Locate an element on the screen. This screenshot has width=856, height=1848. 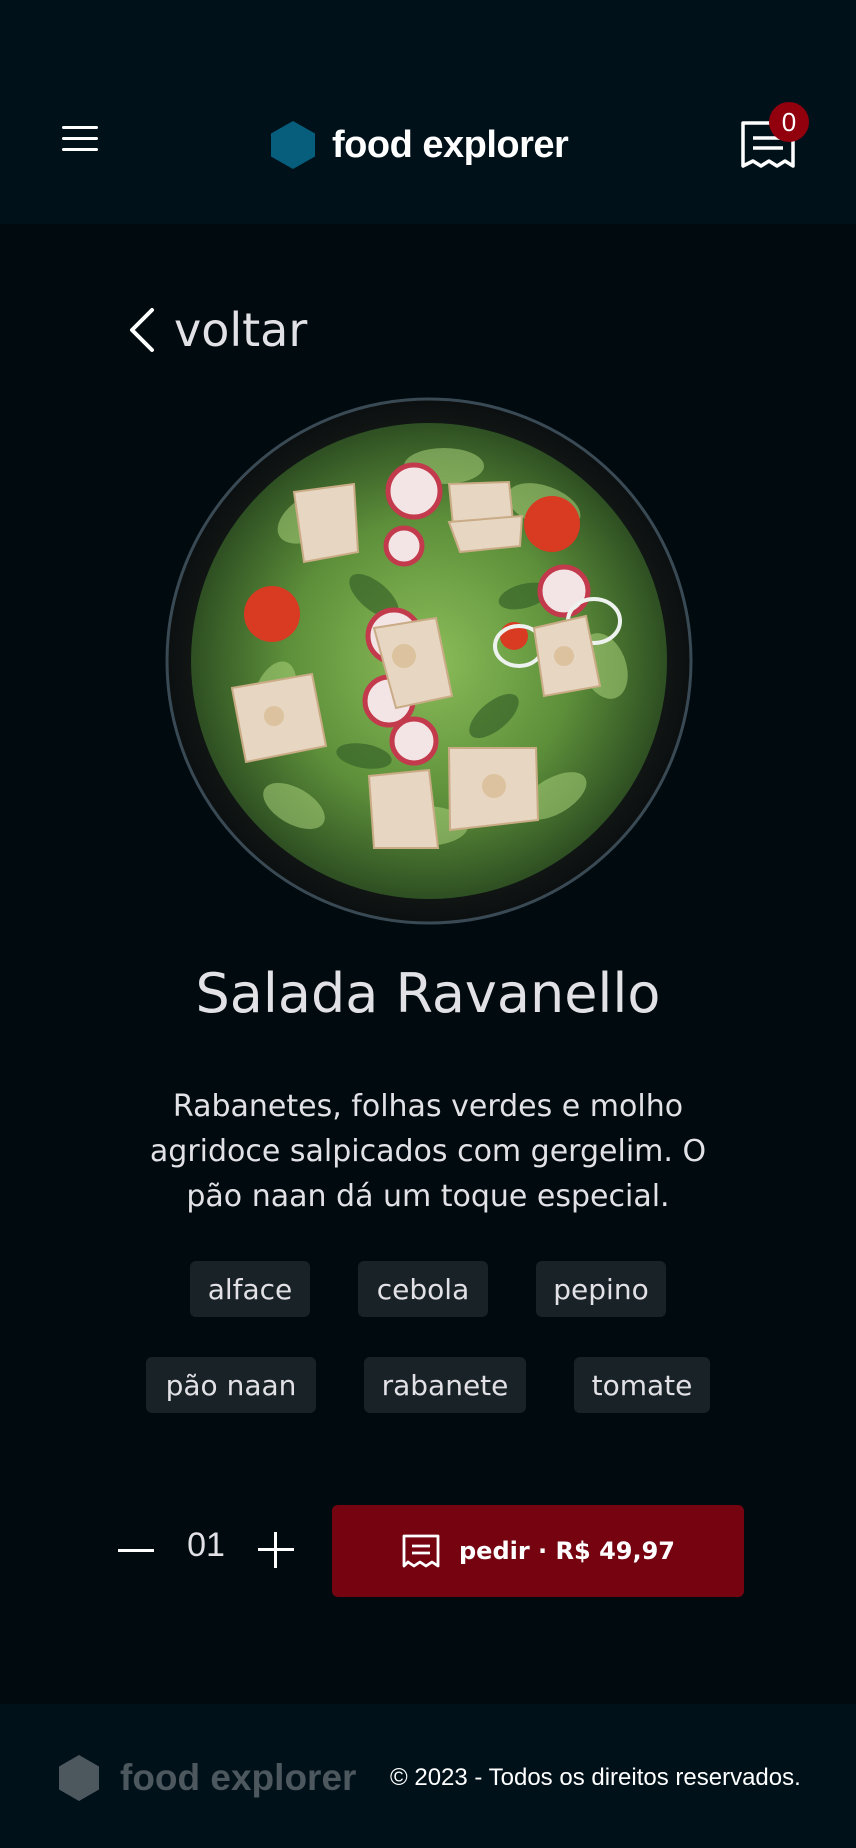
back-link: voltar is located at coordinates (215, 330).